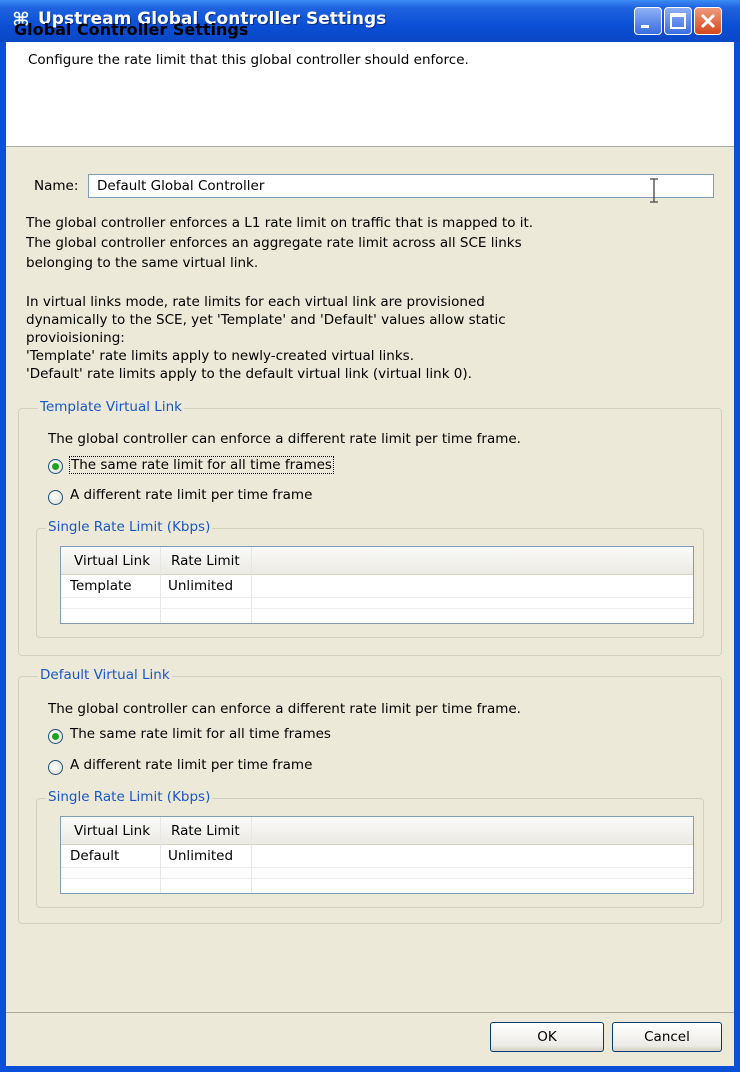 Image resolution: width=740 pixels, height=1072 pixels. I want to click on close-icon, so click(708, 21).